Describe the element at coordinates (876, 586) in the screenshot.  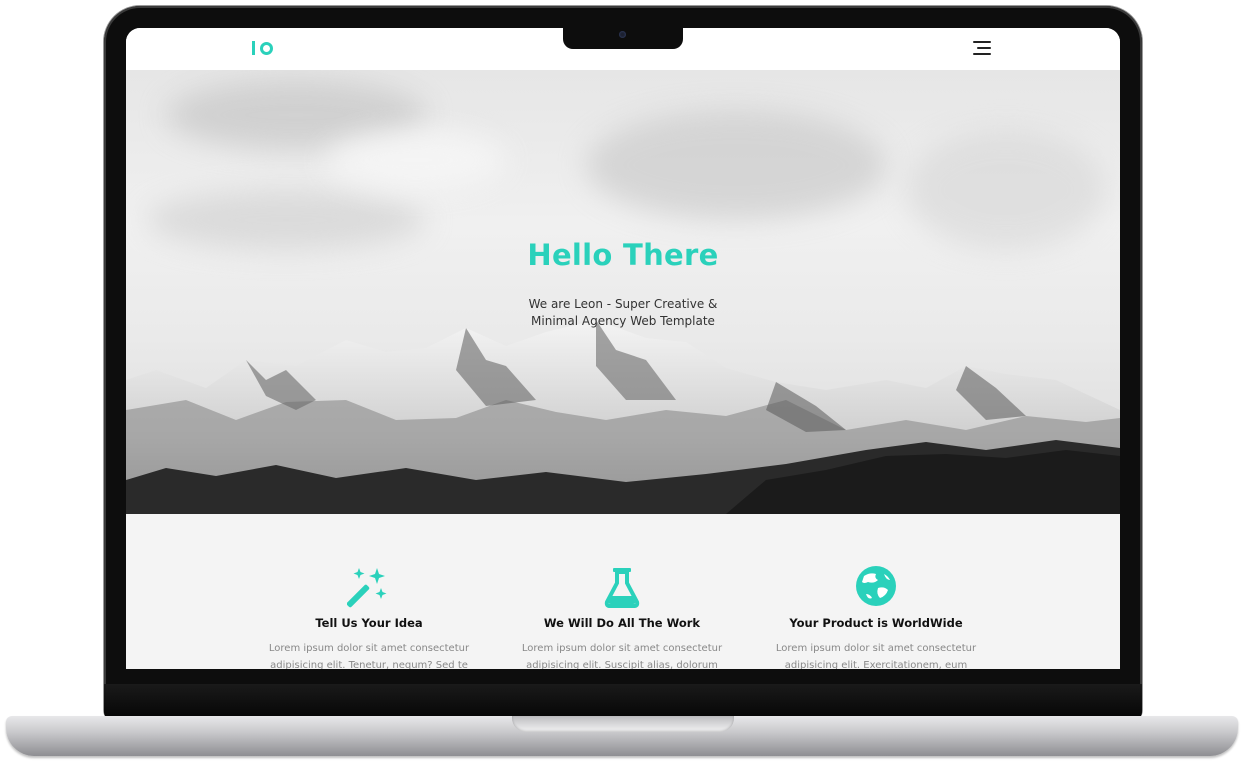
I see `globe-icon` at that location.